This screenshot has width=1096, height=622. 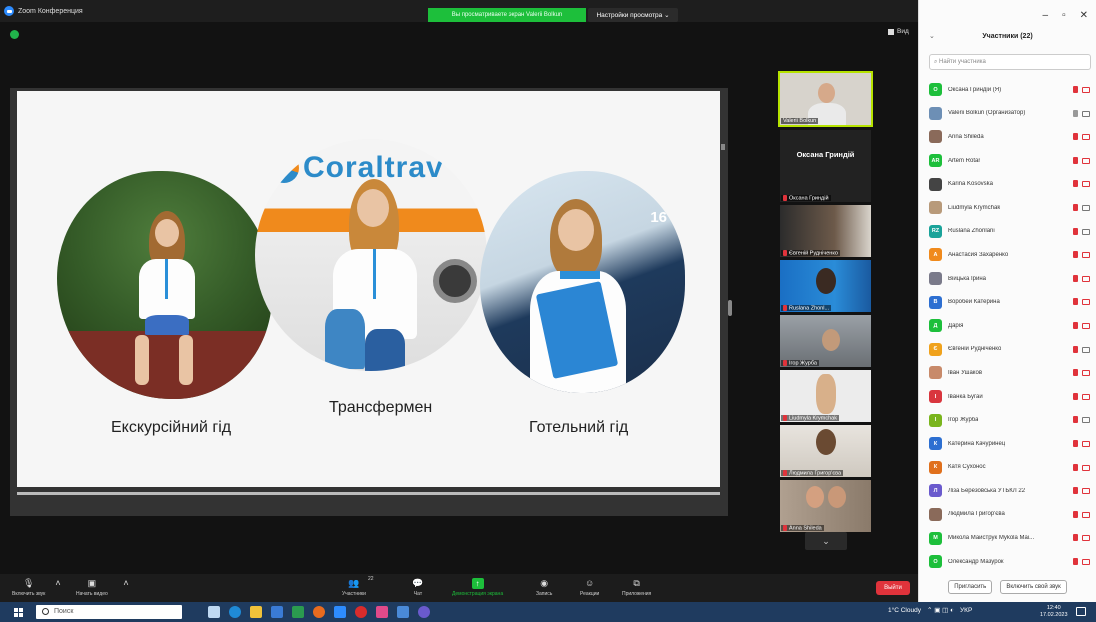 I want to click on video-off-icon: ▣, so click(x=92, y=582).